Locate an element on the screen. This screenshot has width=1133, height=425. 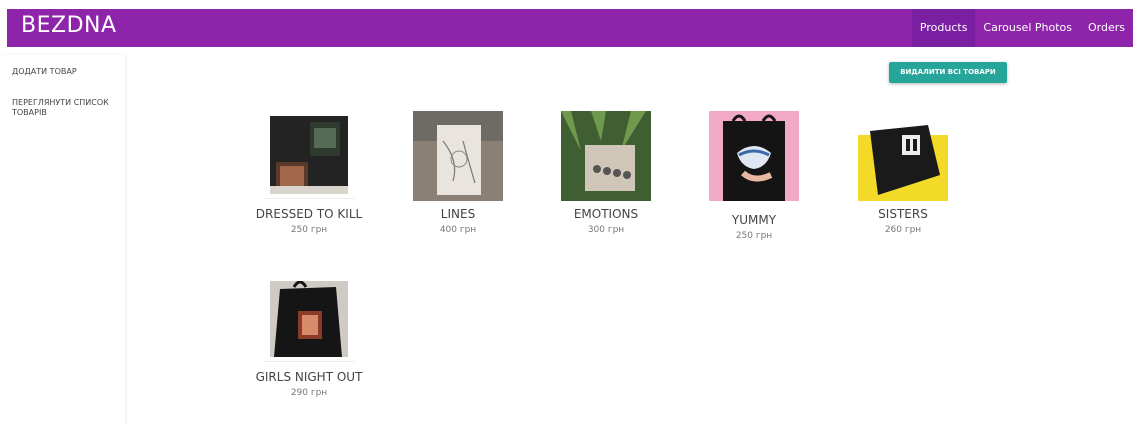
product-card: SISTERS 260 грн is located at coordinates (903, 173).